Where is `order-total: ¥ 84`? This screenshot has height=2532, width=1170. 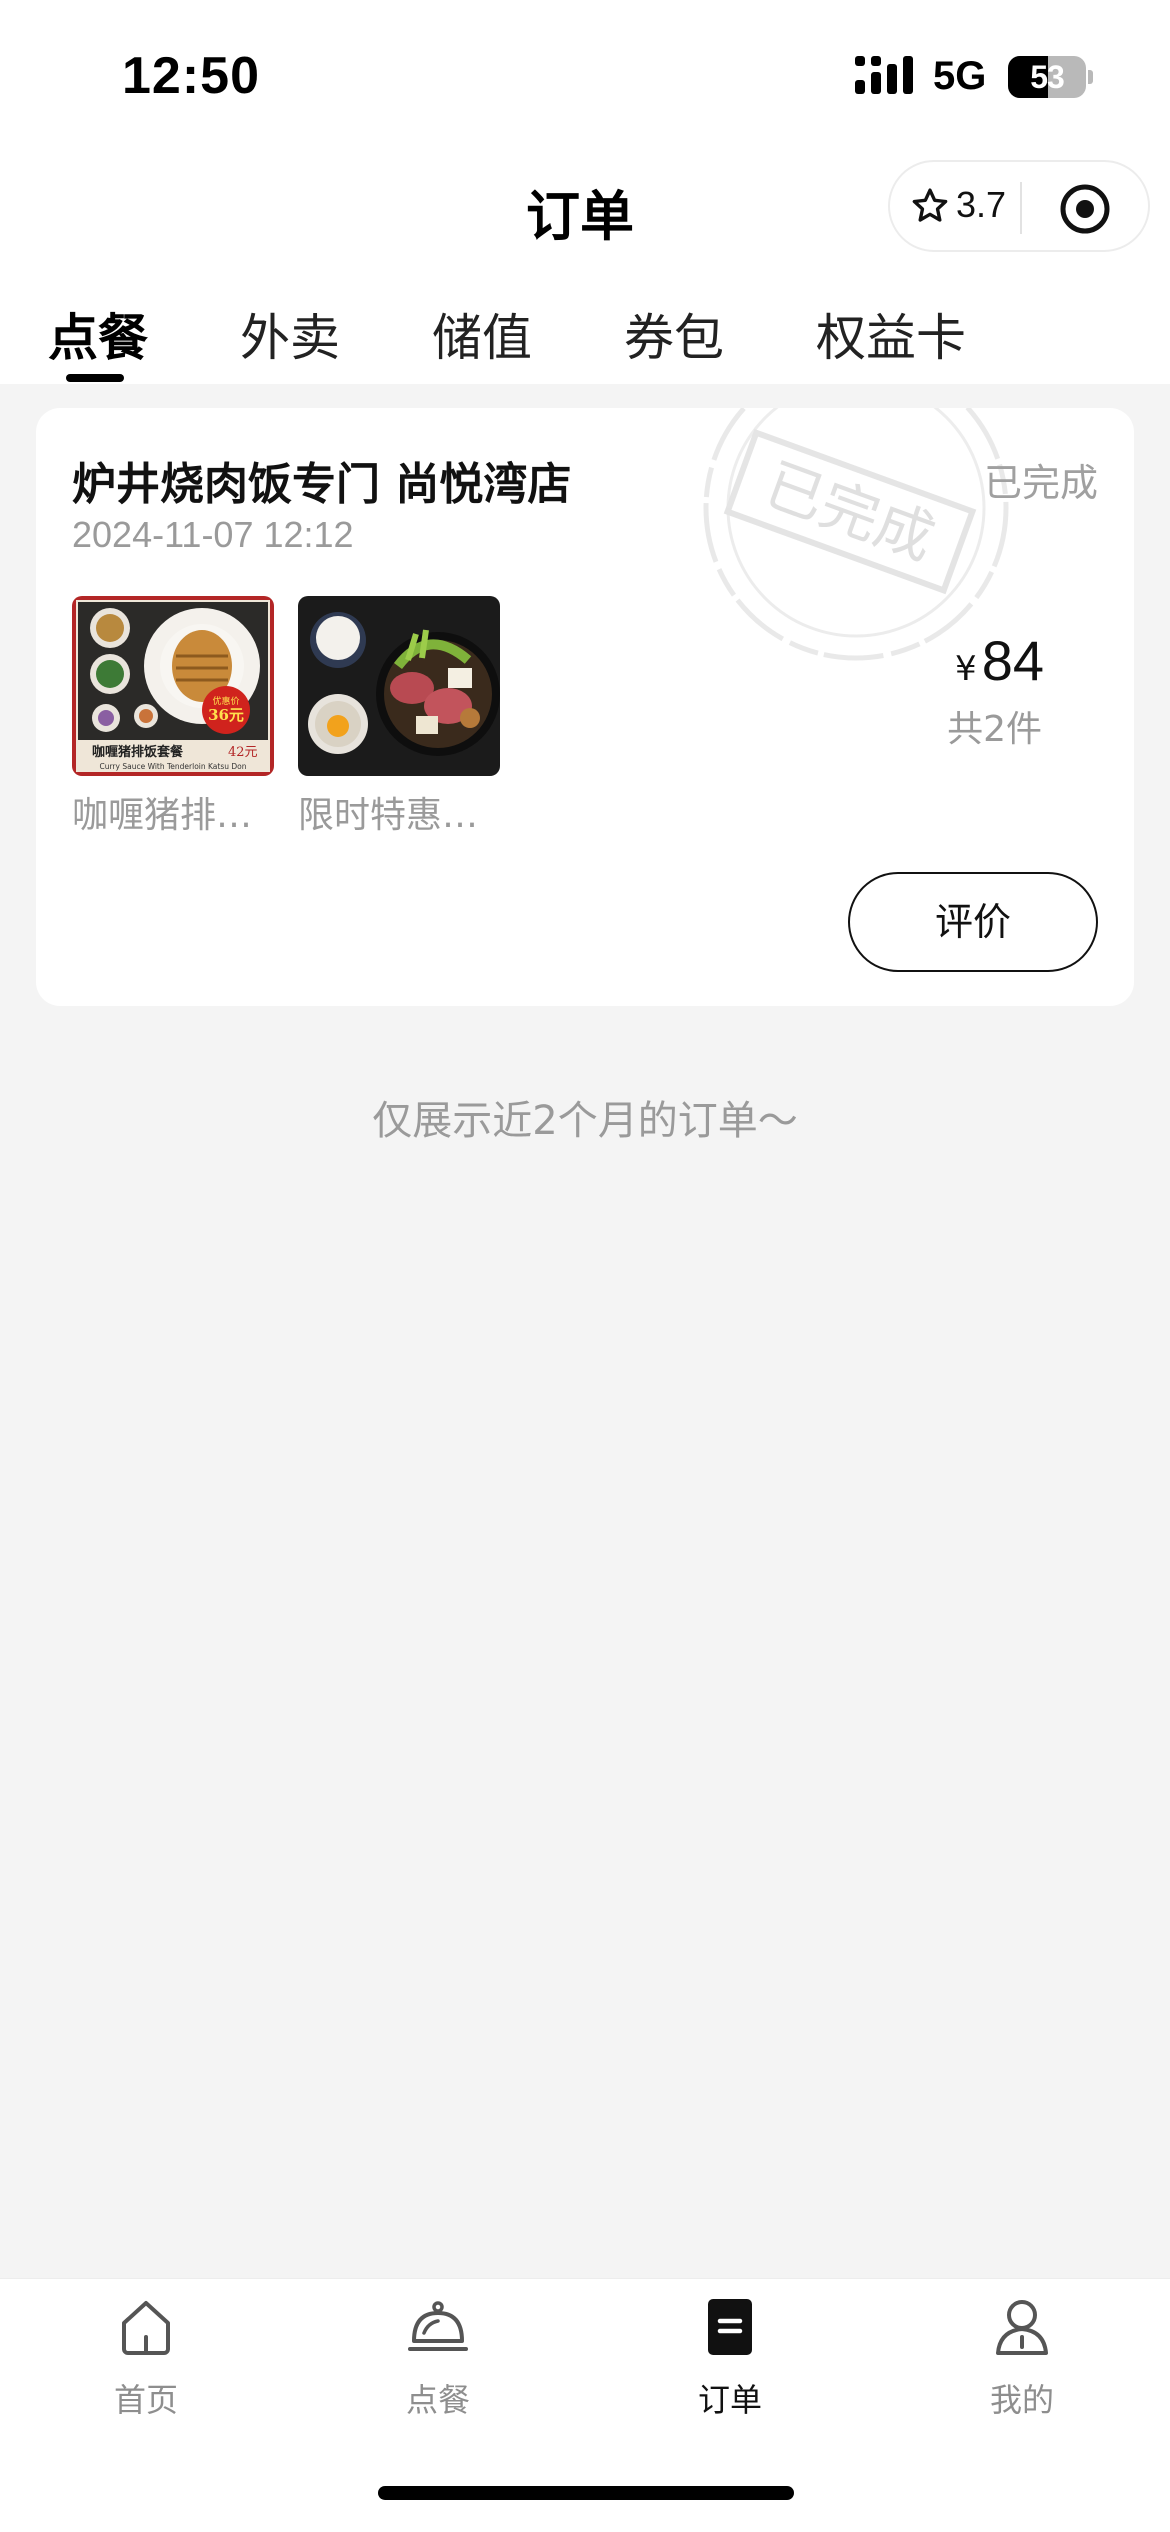 order-total: ¥ 84 is located at coordinates (999, 660).